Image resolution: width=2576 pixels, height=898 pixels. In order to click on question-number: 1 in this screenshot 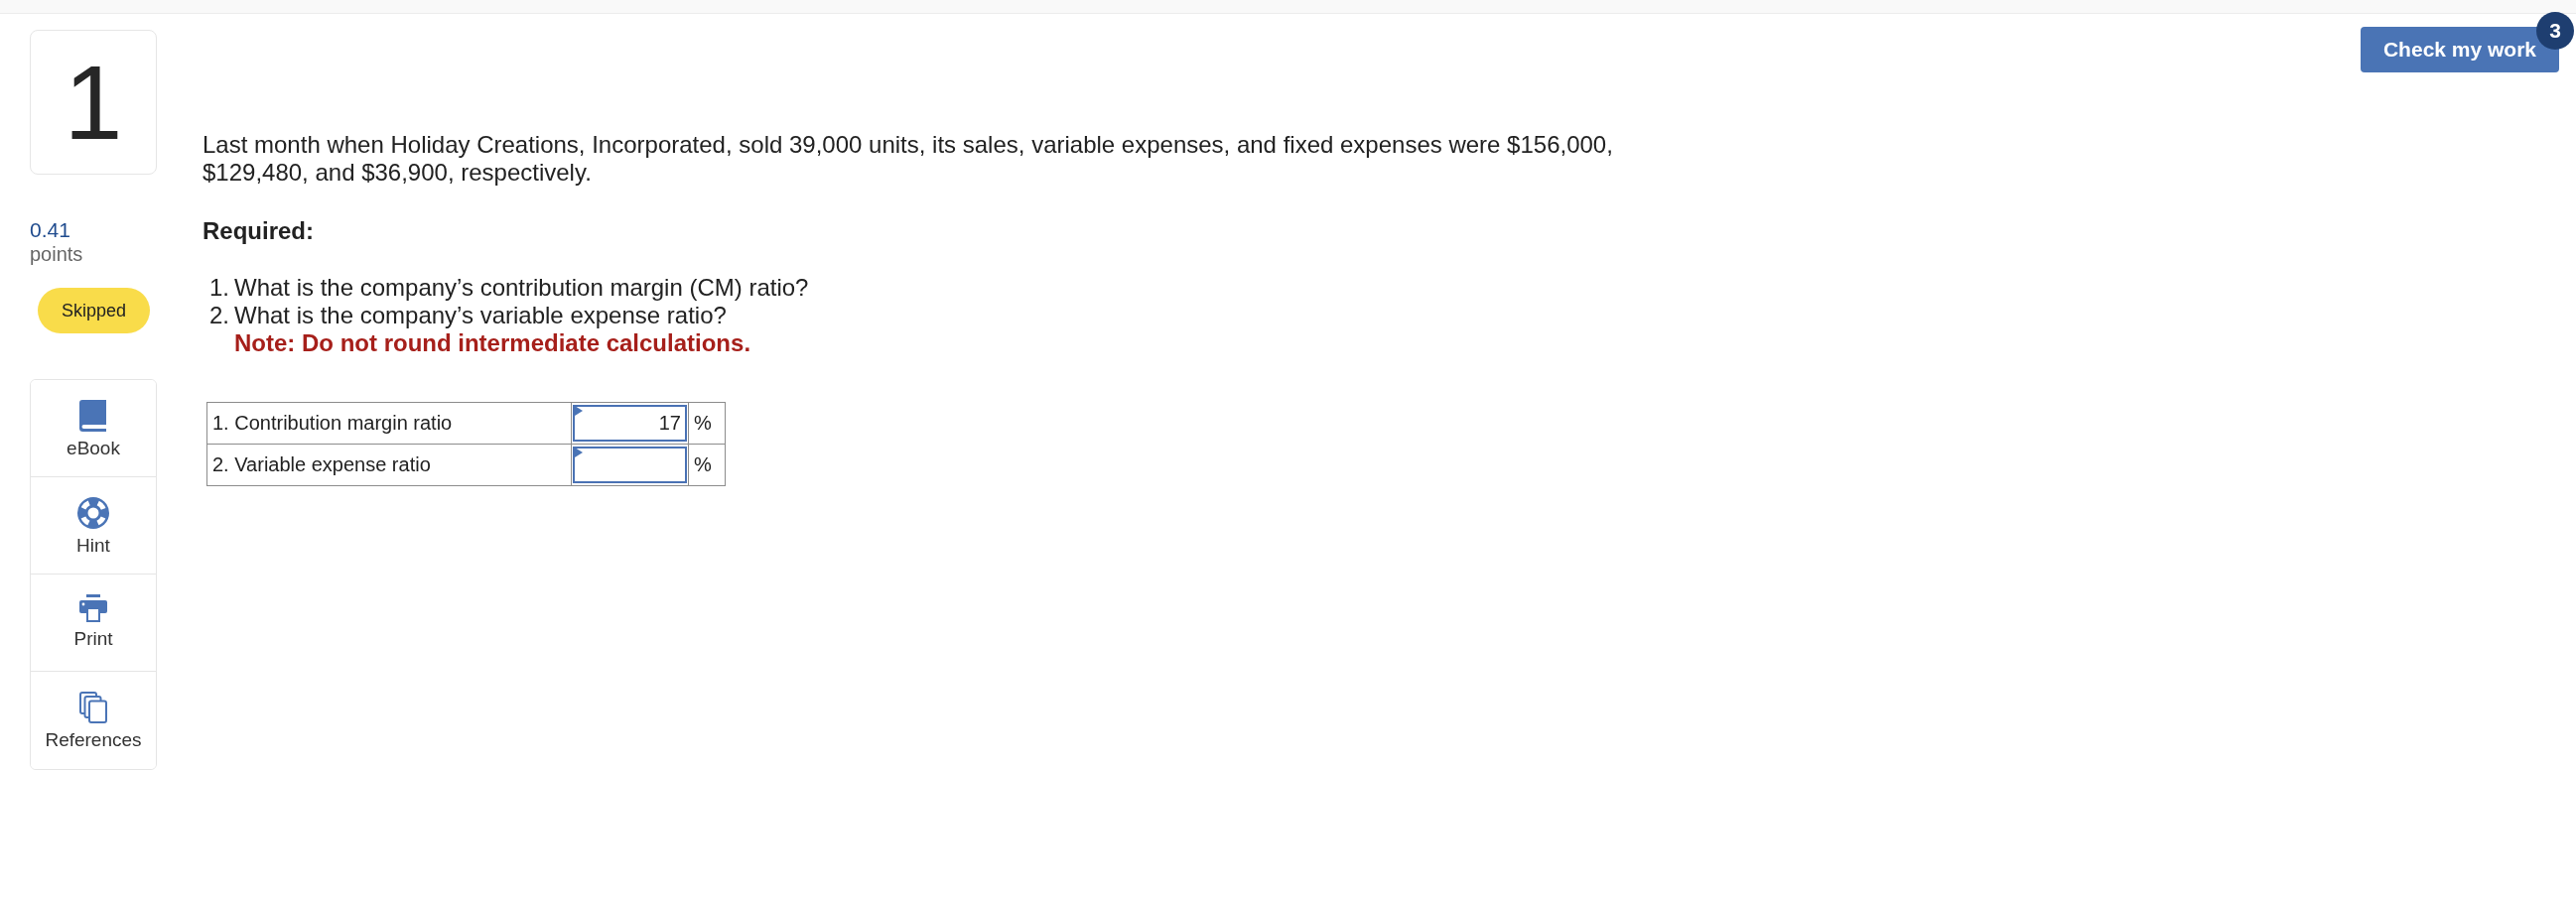, I will do `click(93, 102)`.